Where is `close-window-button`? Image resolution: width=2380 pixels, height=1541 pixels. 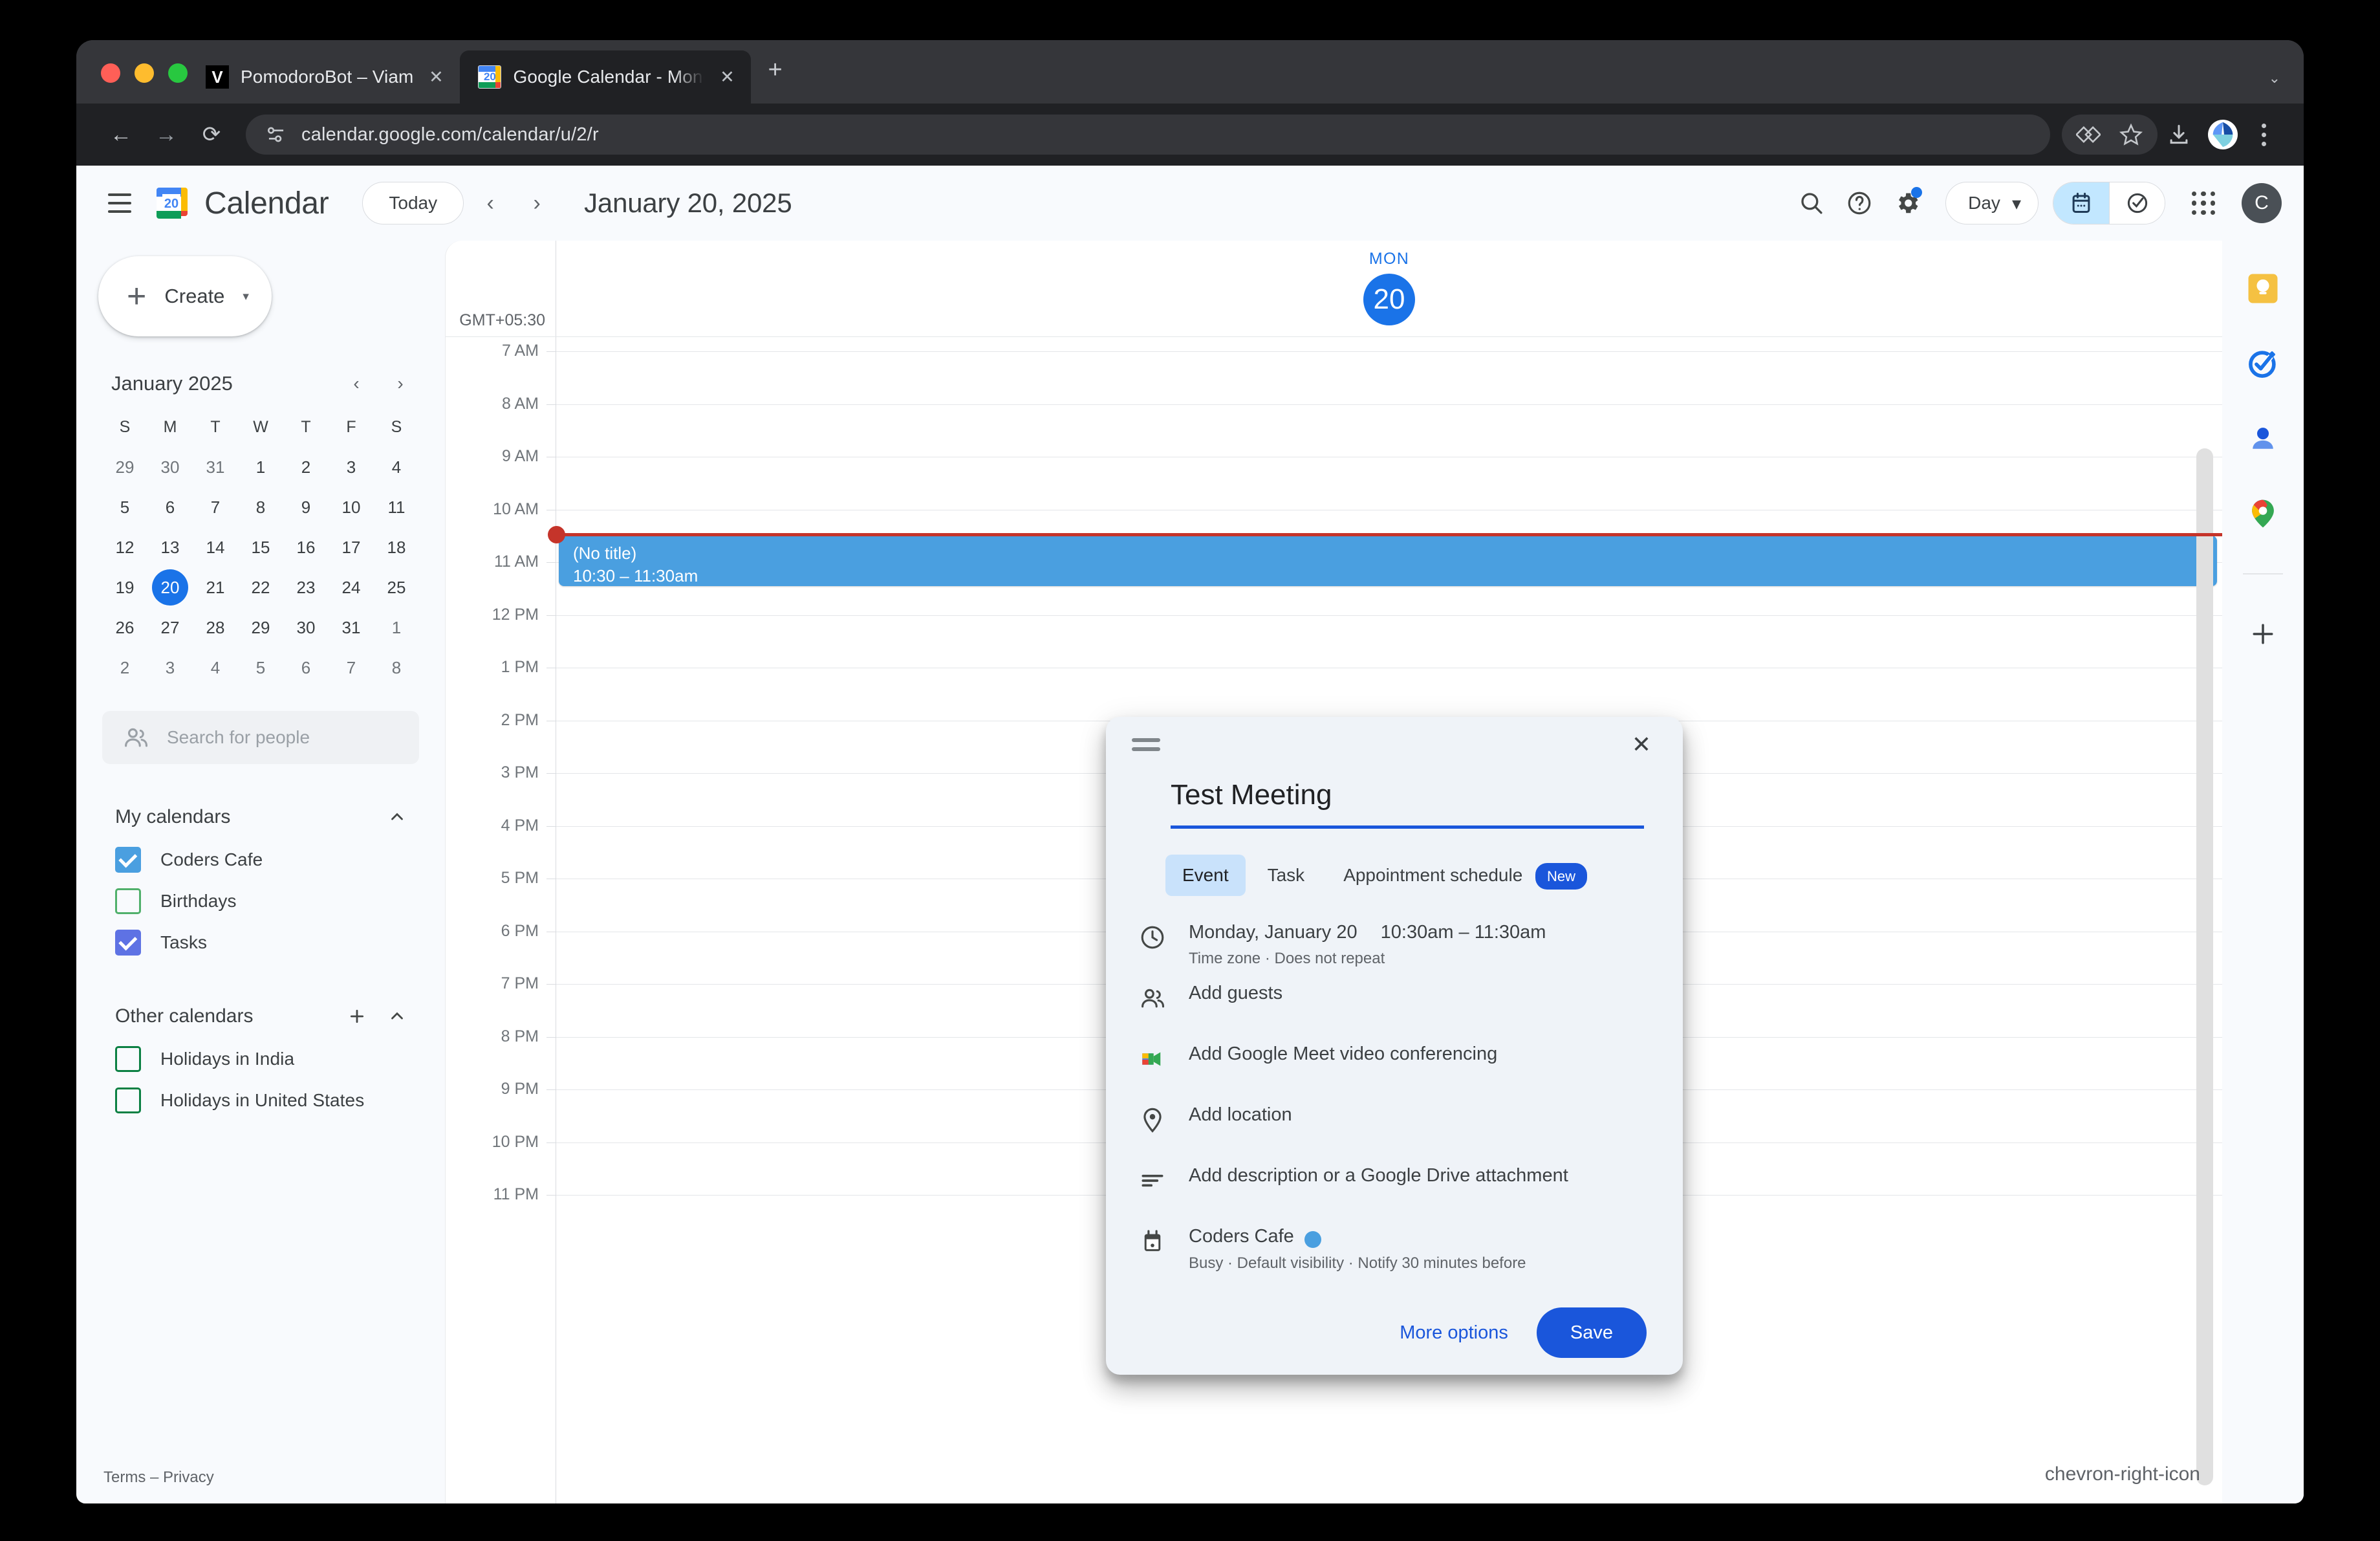 close-window-button is located at coordinates (110, 73).